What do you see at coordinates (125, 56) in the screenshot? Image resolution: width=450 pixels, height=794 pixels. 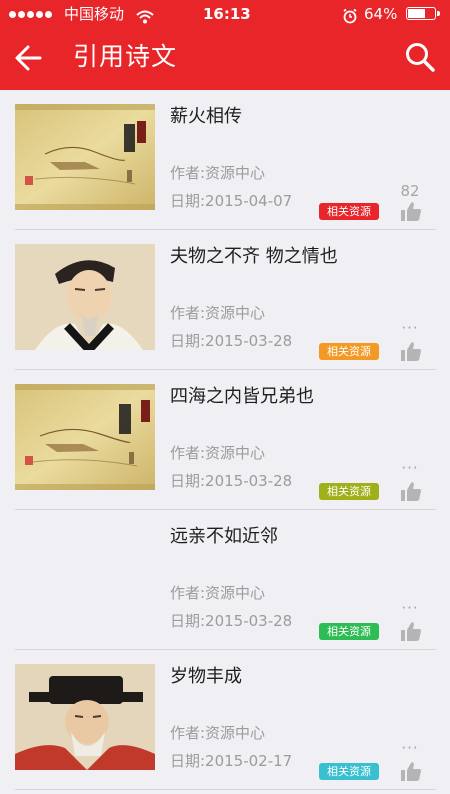 I see `page-title: 引用诗文` at bounding box center [125, 56].